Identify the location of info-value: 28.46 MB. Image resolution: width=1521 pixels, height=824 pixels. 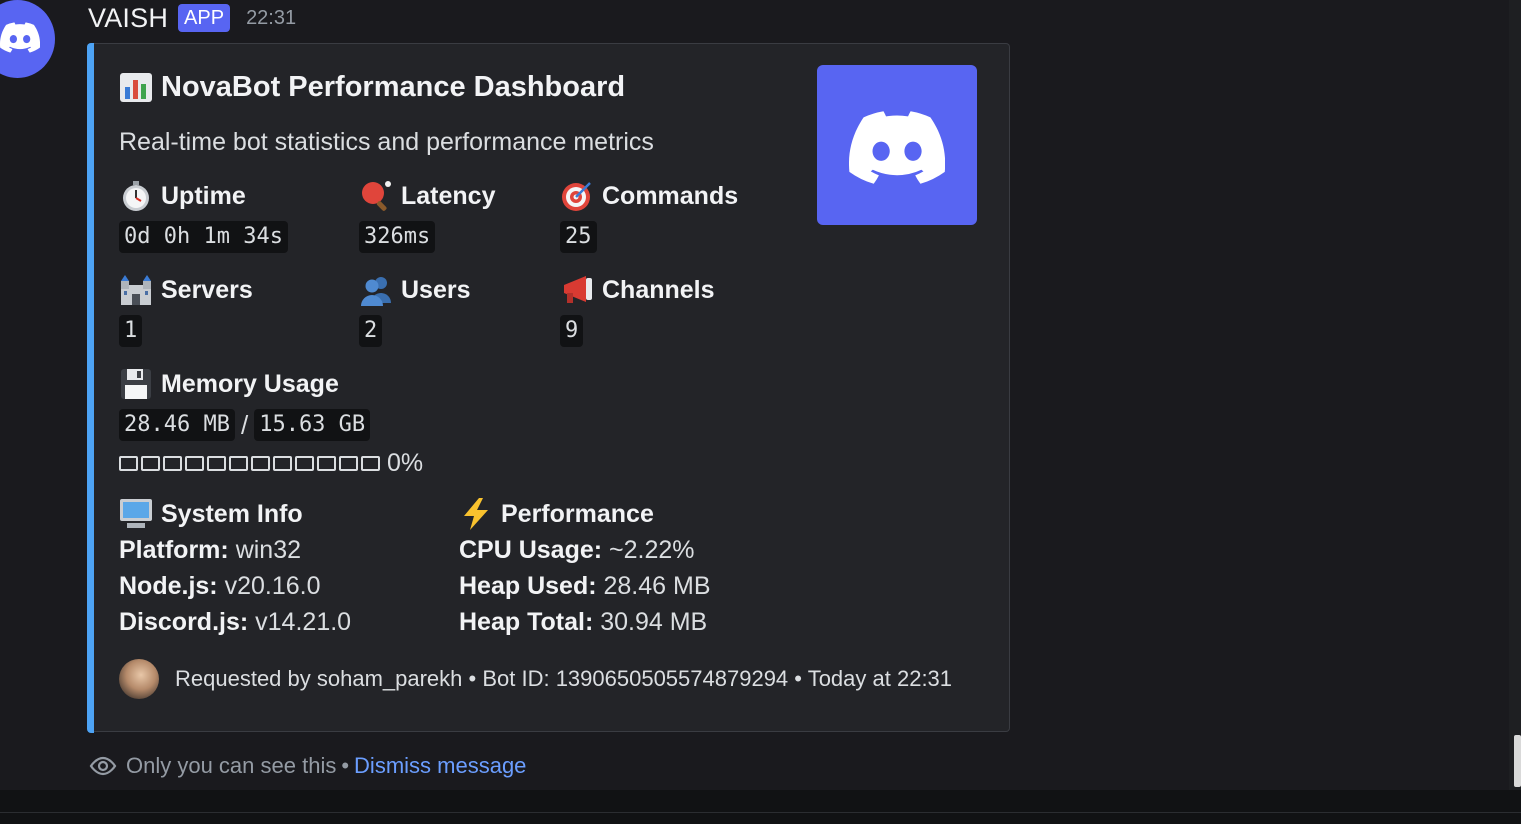
(657, 586).